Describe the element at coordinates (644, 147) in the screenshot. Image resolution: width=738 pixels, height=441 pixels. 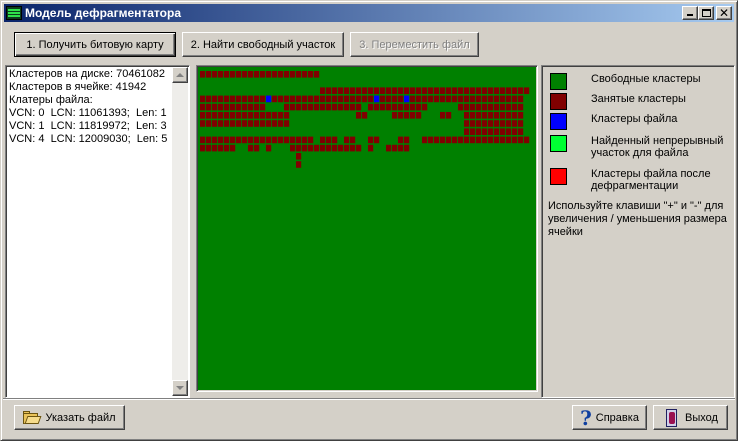
I see `legend-found: Найденный непрерывный участок для файла` at that location.